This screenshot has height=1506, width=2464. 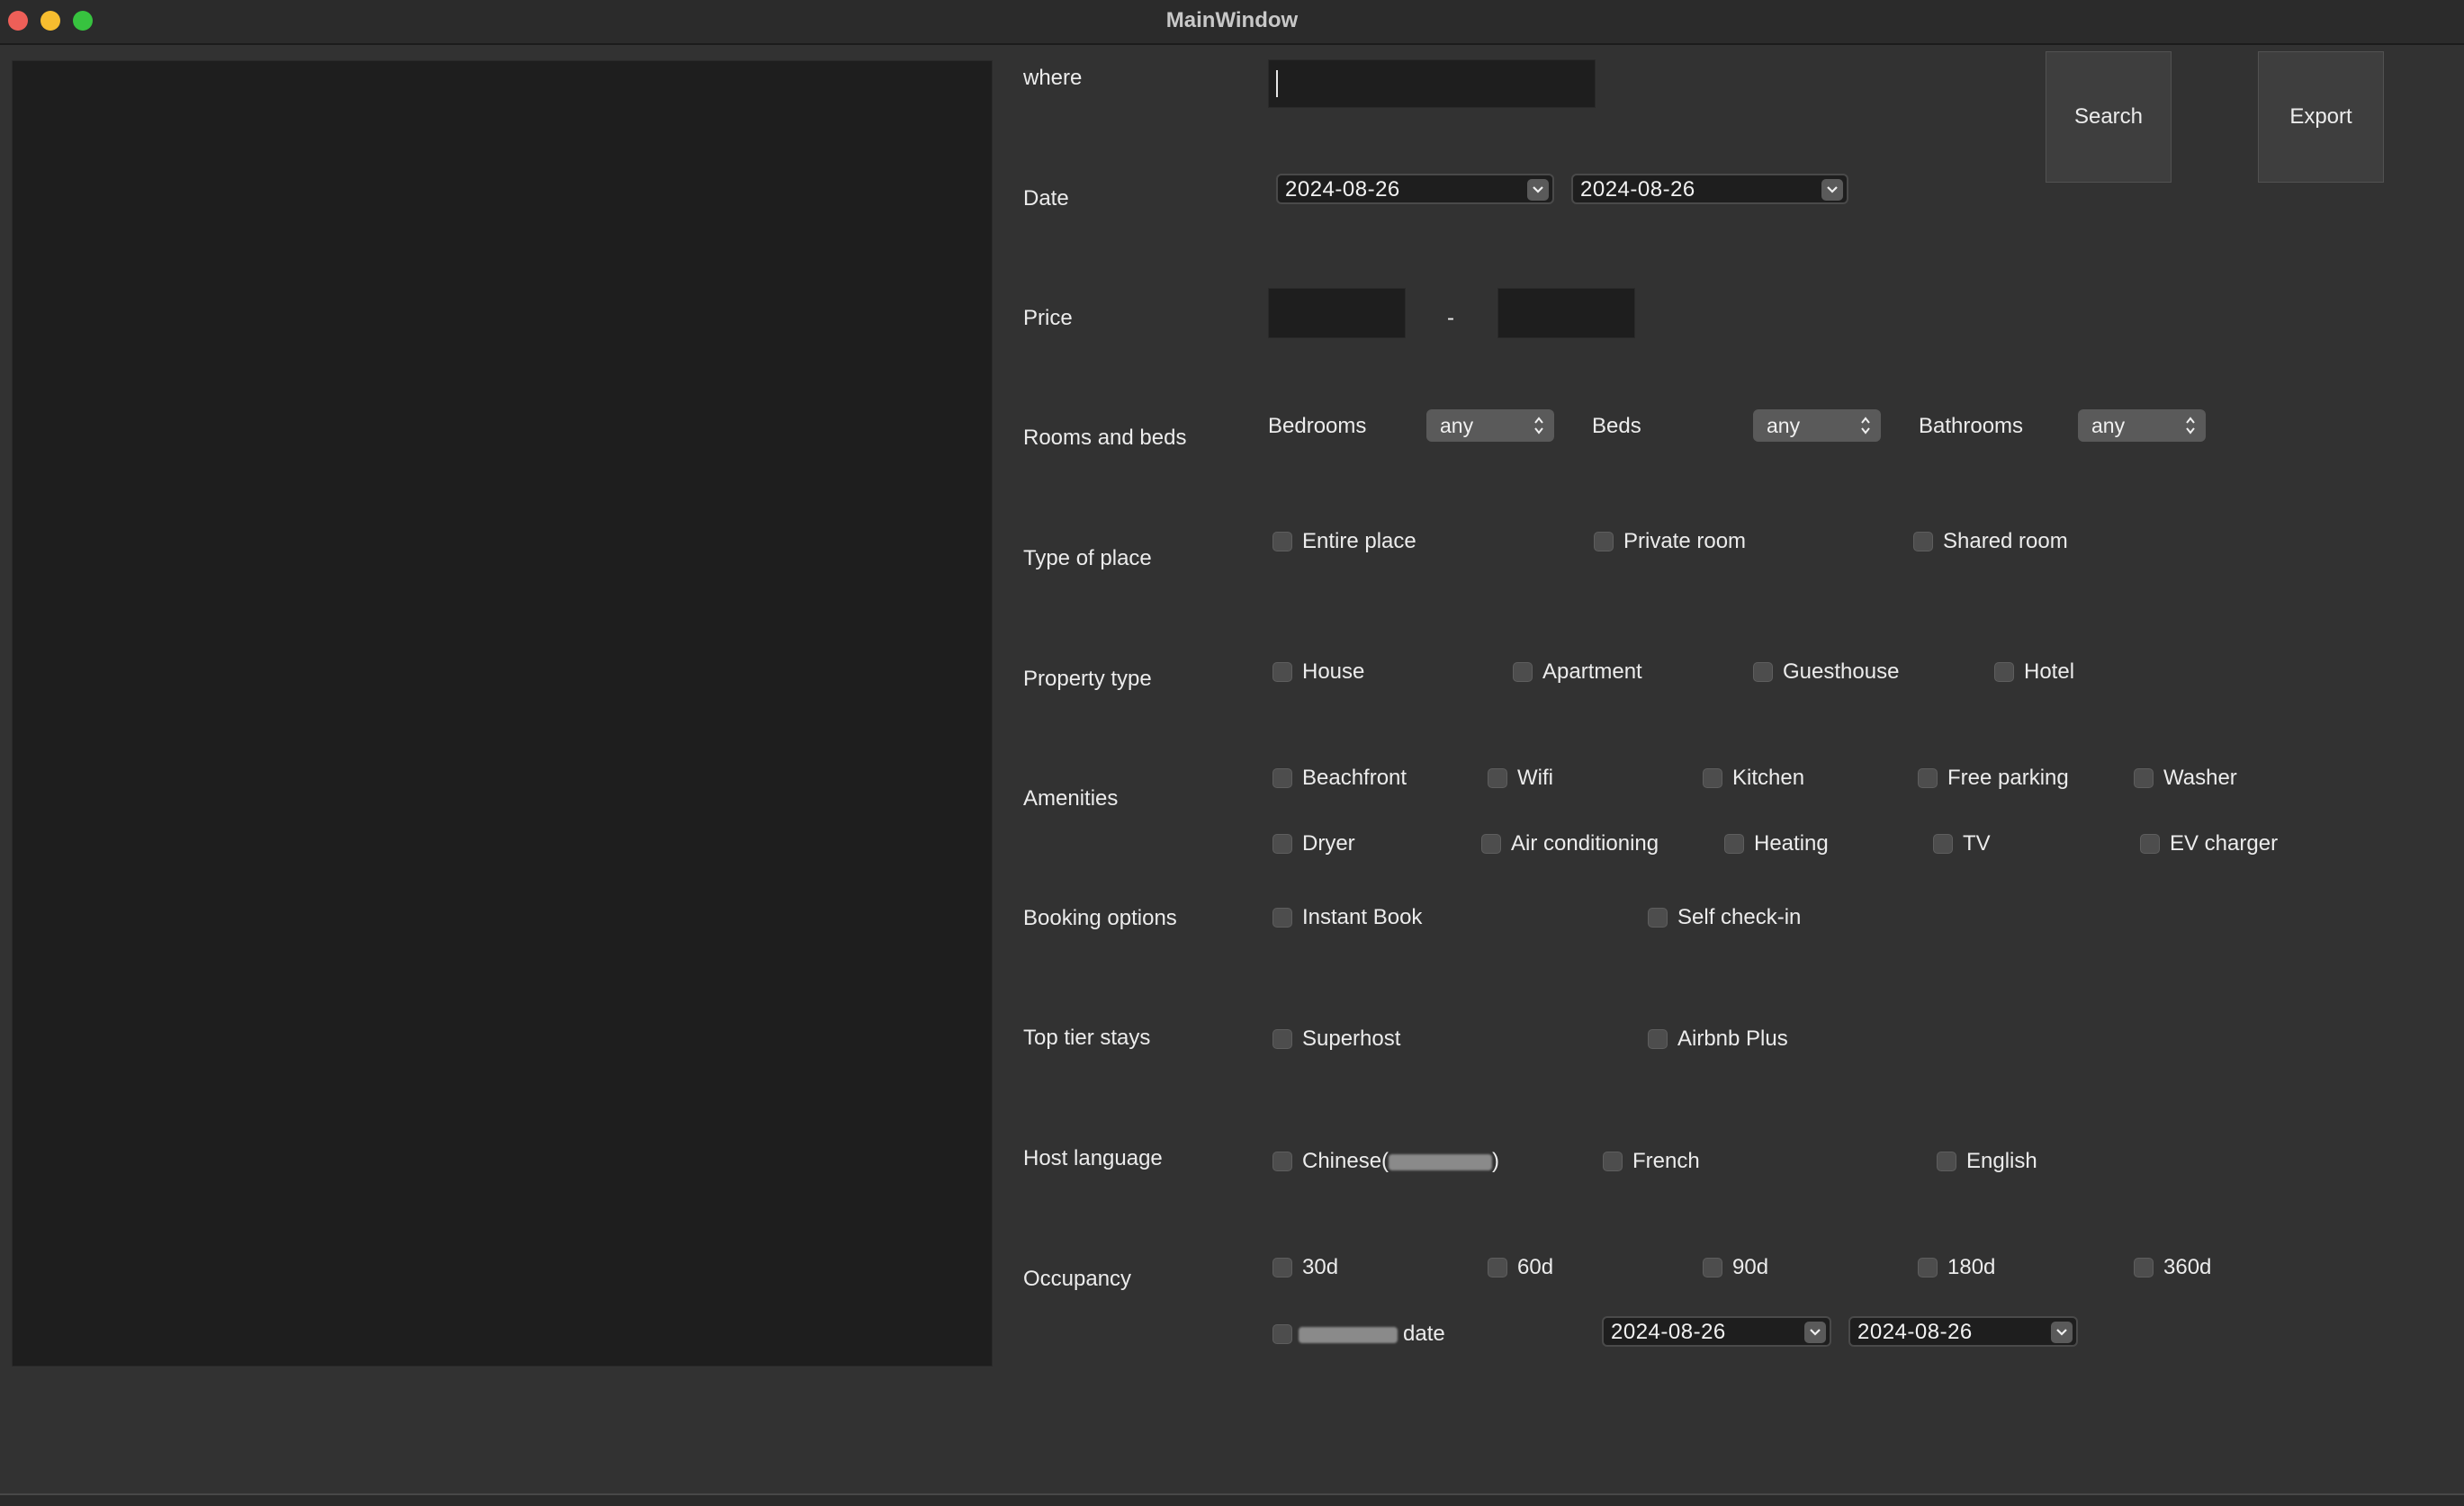 I want to click on checkbox-label: Instant Book, so click(x=1362, y=917).